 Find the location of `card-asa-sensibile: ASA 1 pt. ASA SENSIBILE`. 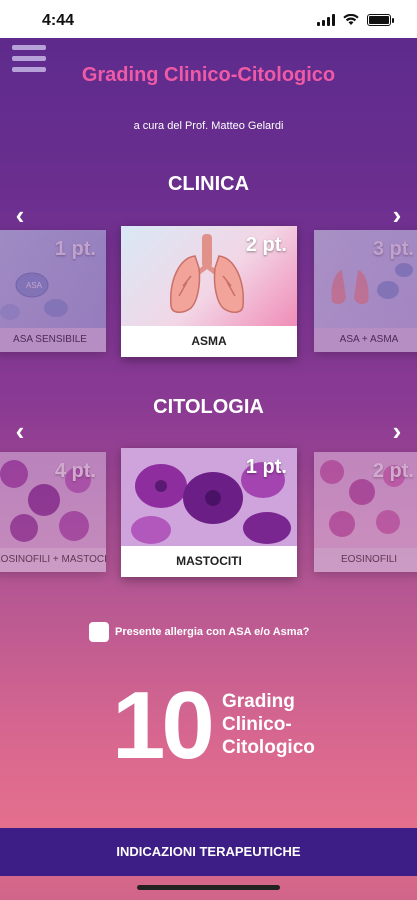

card-asa-sensibile: ASA 1 pt. ASA SENSIBILE is located at coordinates (53, 291).